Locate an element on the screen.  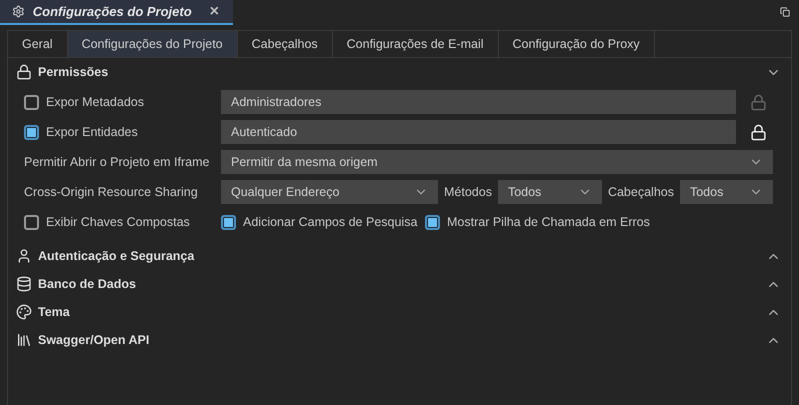
section-title: Permissões is located at coordinates (74, 72).